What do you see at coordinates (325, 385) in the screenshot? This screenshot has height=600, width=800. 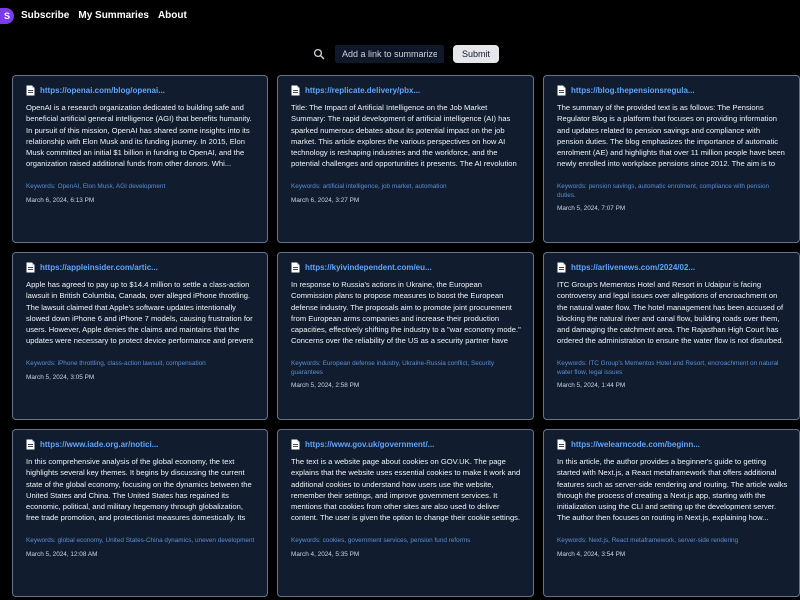 I see `card-date: March 5, 2024, 2:58 PM` at bounding box center [325, 385].